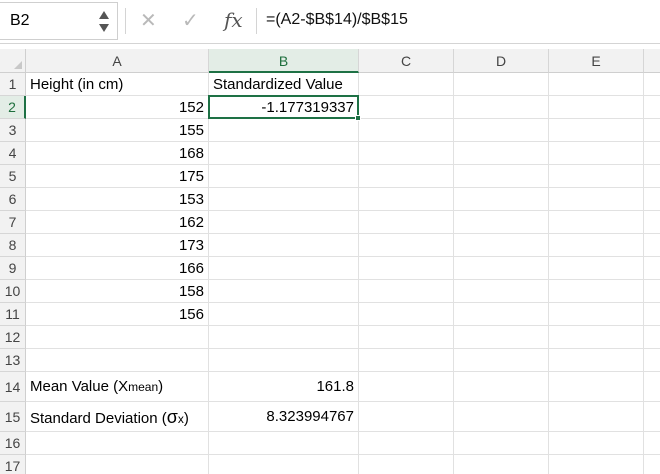  Describe the element at coordinates (117, 245) in the screenshot. I see `cell-a8: 173` at that location.